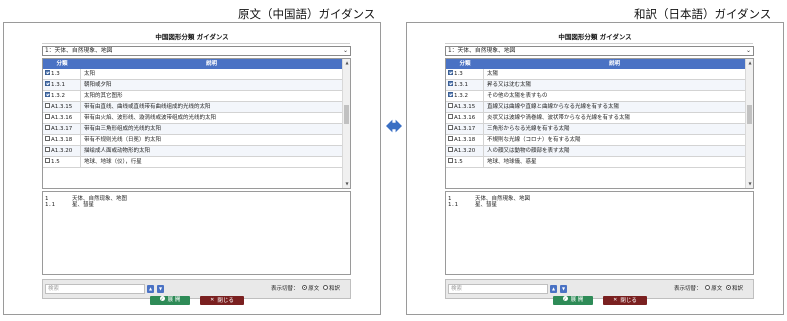  Describe the element at coordinates (150, 118) in the screenshot. I see `row-description: 带有由火焰、波形线、漩涡线或波带组成的光线的太阳` at that location.